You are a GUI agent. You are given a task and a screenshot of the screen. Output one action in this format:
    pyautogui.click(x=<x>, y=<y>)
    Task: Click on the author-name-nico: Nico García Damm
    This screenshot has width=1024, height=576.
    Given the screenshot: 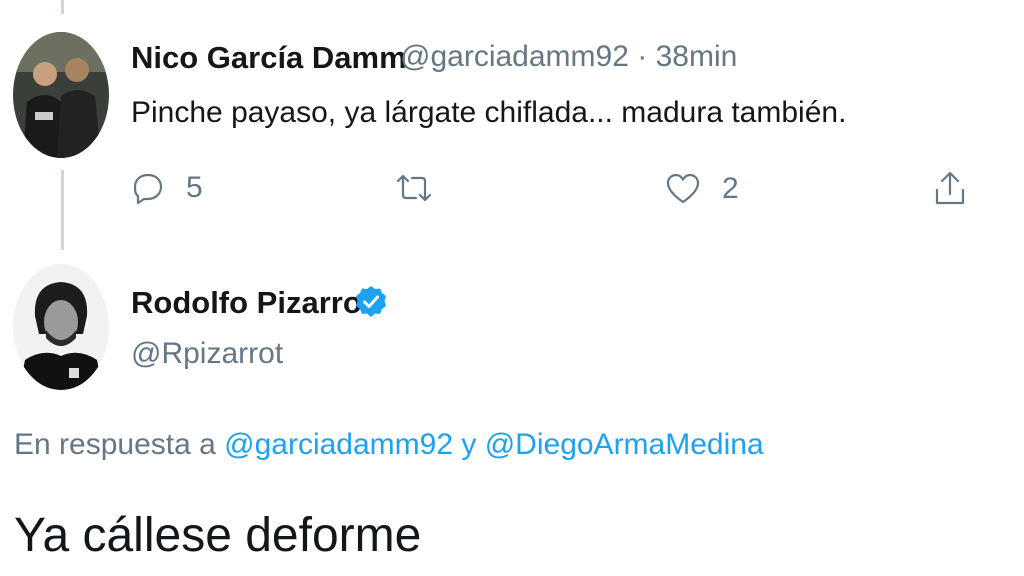 What is the action you would take?
    pyautogui.click(x=269, y=58)
    